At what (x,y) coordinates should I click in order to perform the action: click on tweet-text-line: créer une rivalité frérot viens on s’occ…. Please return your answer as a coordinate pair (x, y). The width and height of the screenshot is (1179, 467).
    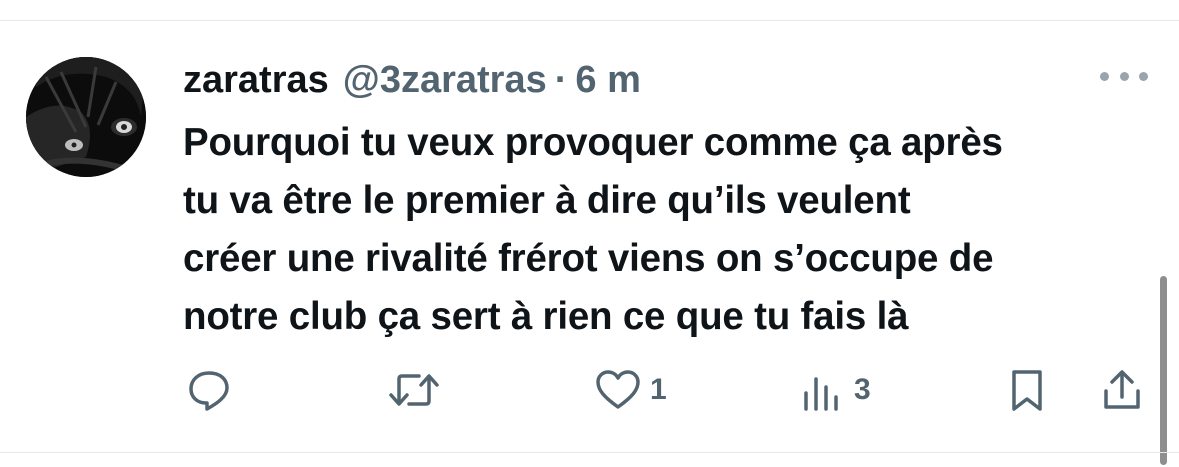
    Looking at the image, I should click on (588, 258).